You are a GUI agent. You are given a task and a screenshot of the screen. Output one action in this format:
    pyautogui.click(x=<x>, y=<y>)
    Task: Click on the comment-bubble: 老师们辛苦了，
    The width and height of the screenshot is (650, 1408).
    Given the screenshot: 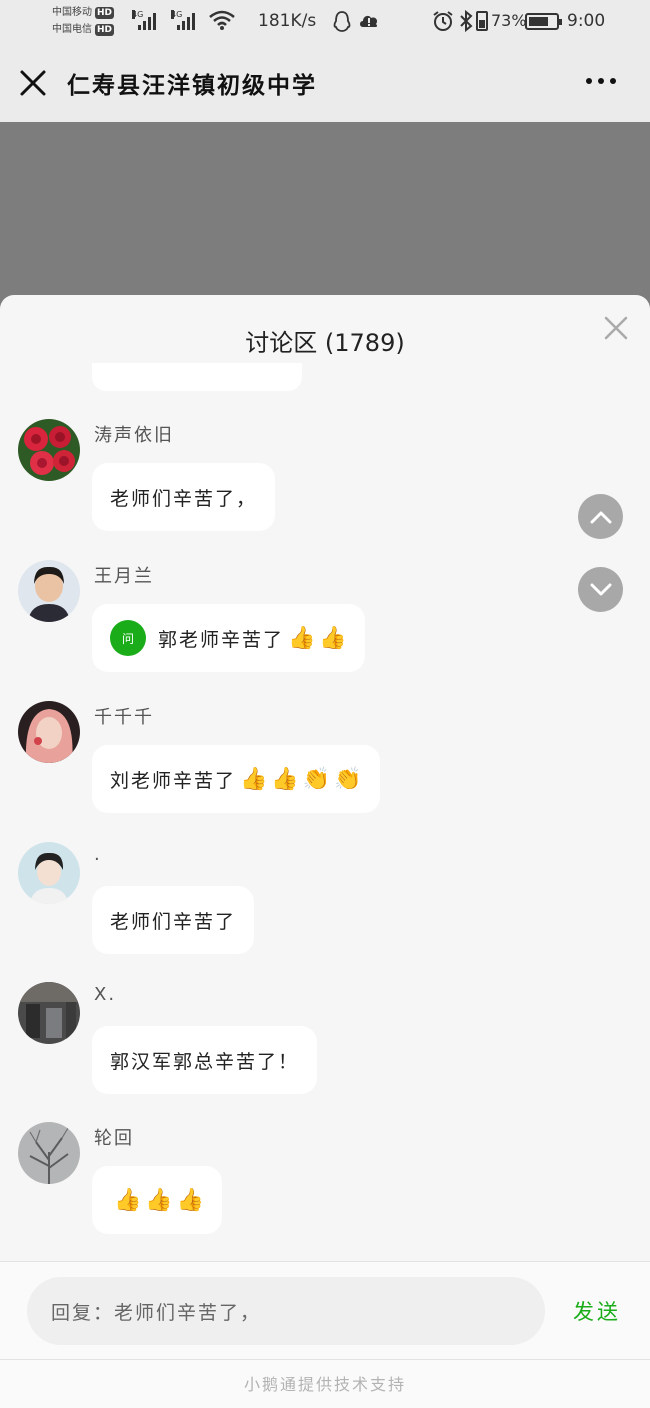 What is the action you would take?
    pyautogui.click(x=184, y=497)
    